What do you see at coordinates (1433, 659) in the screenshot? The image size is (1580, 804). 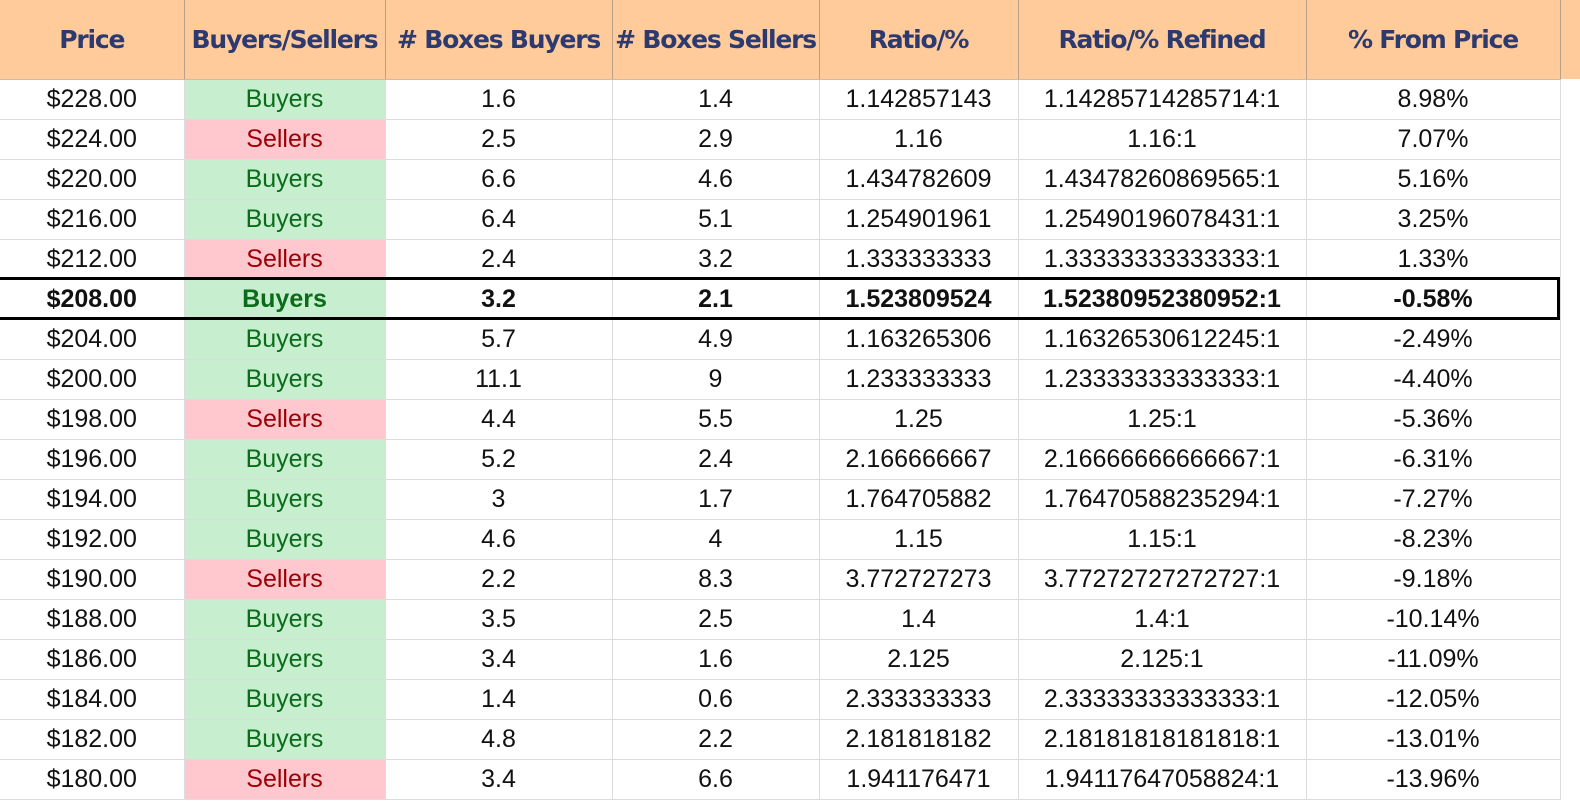 I see `pct-from-price-cell: -11.09%` at bounding box center [1433, 659].